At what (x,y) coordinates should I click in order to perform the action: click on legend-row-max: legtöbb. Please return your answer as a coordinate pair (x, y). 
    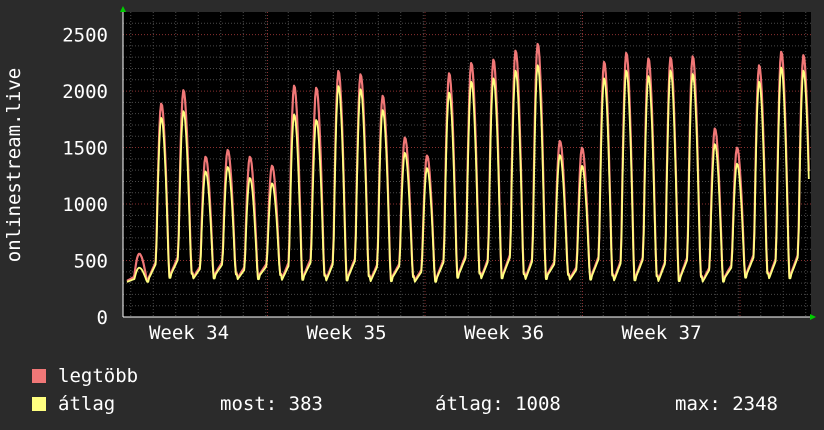
    Looking at the image, I should click on (85, 376).